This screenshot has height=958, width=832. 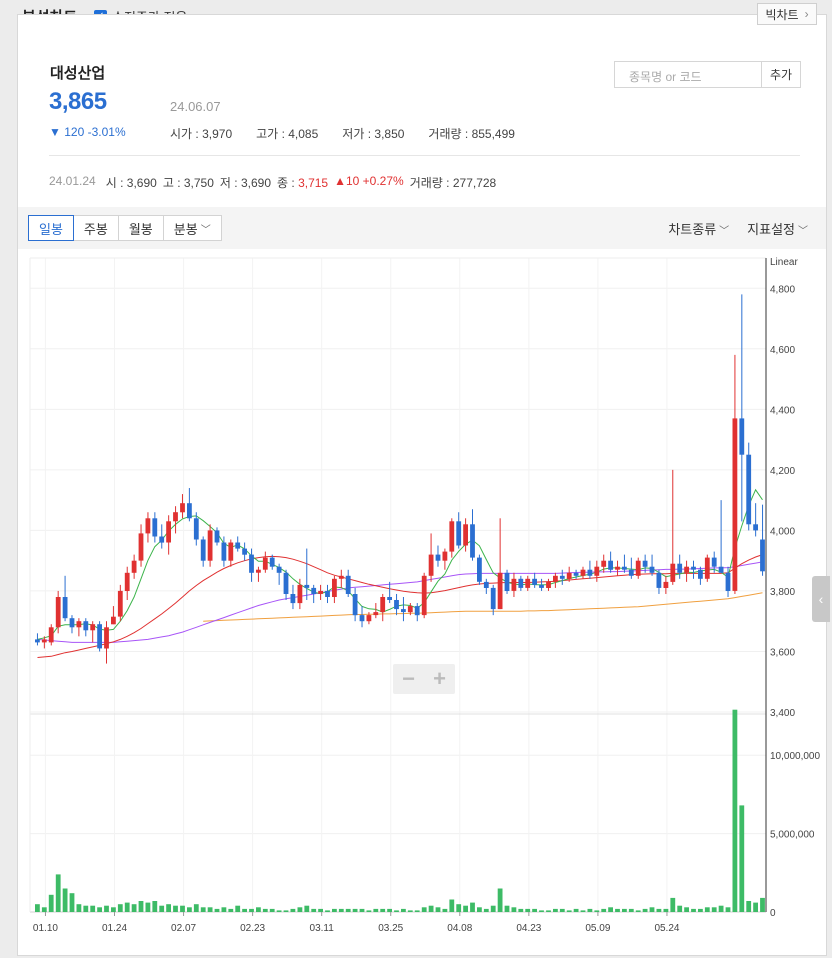 What do you see at coordinates (51, 228) in the screenshot?
I see `tab-daily: 일봉` at bounding box center [51, 228].